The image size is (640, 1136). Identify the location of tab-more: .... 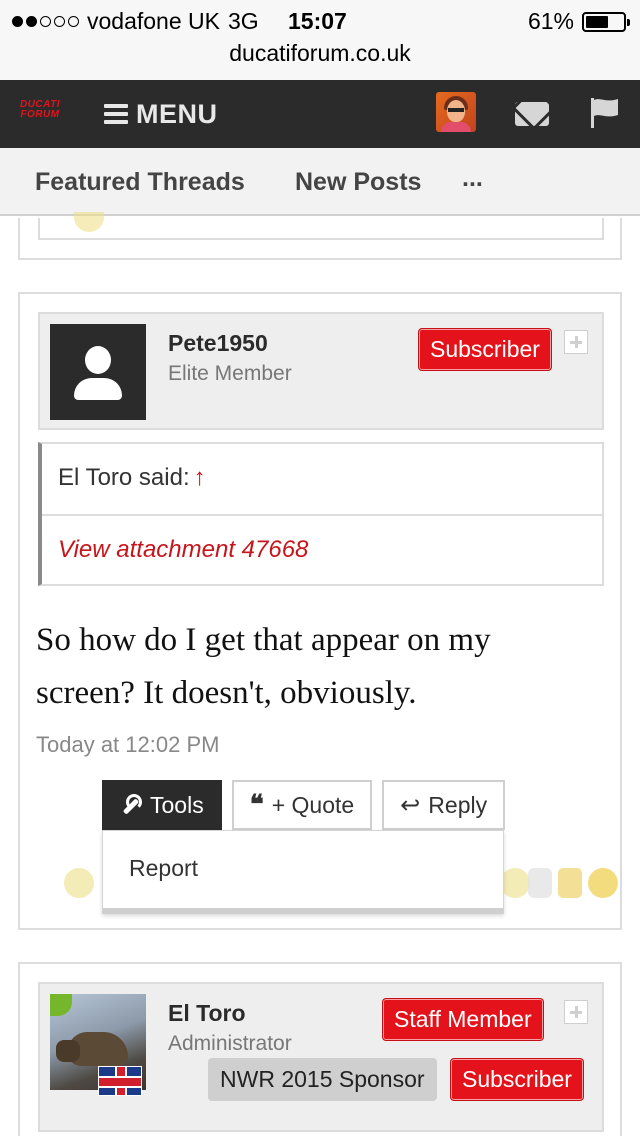
(472, 178).